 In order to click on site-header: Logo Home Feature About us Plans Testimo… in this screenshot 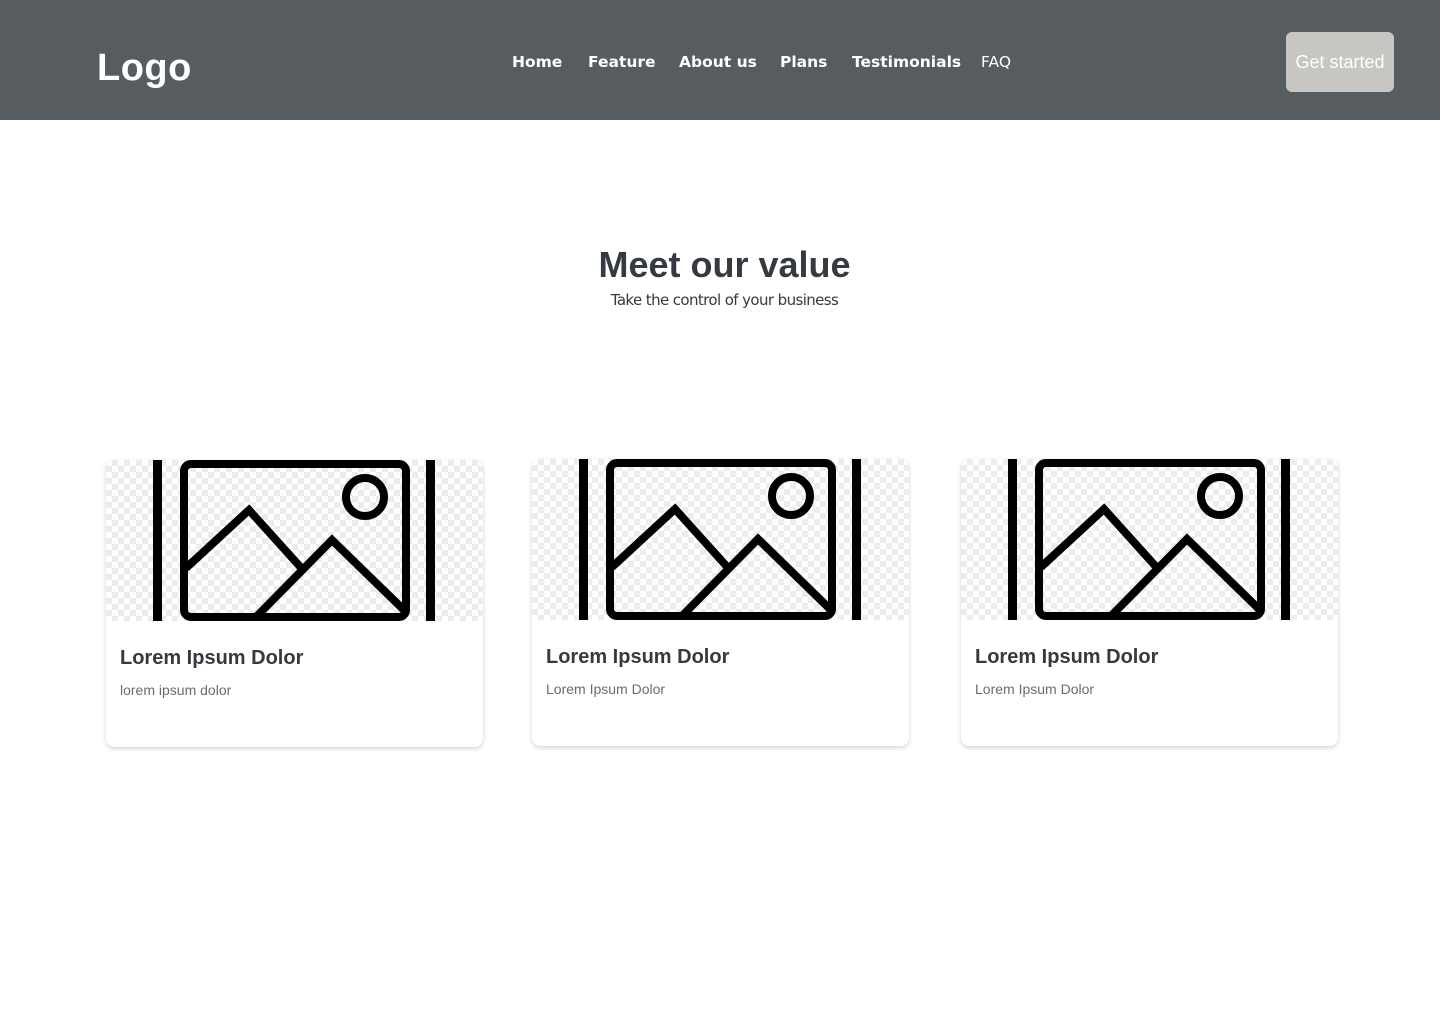, I will do `click(720, 60)`.